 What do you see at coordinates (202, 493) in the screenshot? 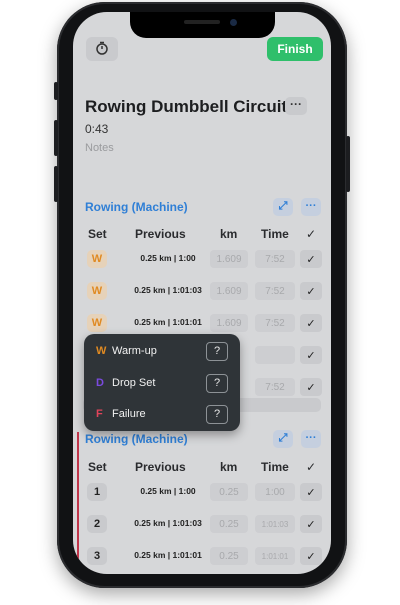
I see `set-row: 1 0.25 km | 1:00 0.25 1:00 ✓` at bounding box center [202, 493].